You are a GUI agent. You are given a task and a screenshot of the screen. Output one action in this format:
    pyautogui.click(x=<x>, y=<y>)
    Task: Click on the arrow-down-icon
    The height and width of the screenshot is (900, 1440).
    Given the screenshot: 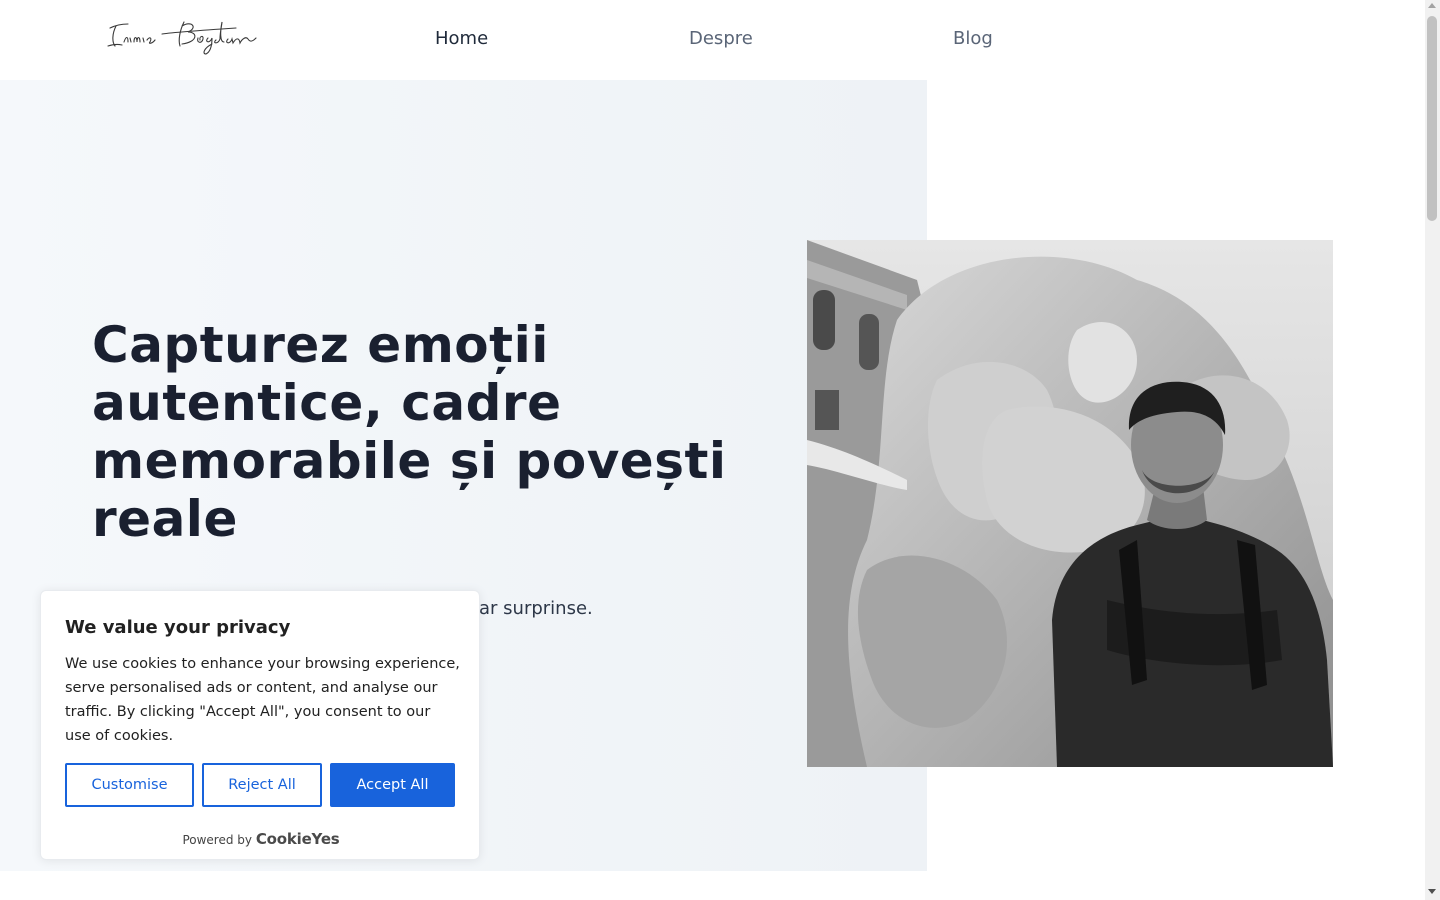 What is the action you would take?
    pyautogui.click(x=1432, y=891)
    